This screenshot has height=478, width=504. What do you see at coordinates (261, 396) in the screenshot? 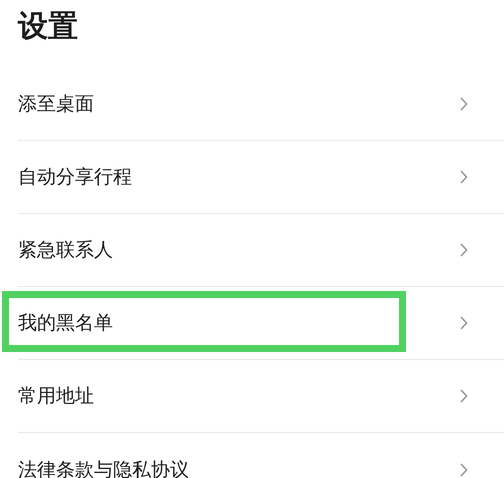
I see `settings-row: 常用地址` at bounding box center [261, 396].